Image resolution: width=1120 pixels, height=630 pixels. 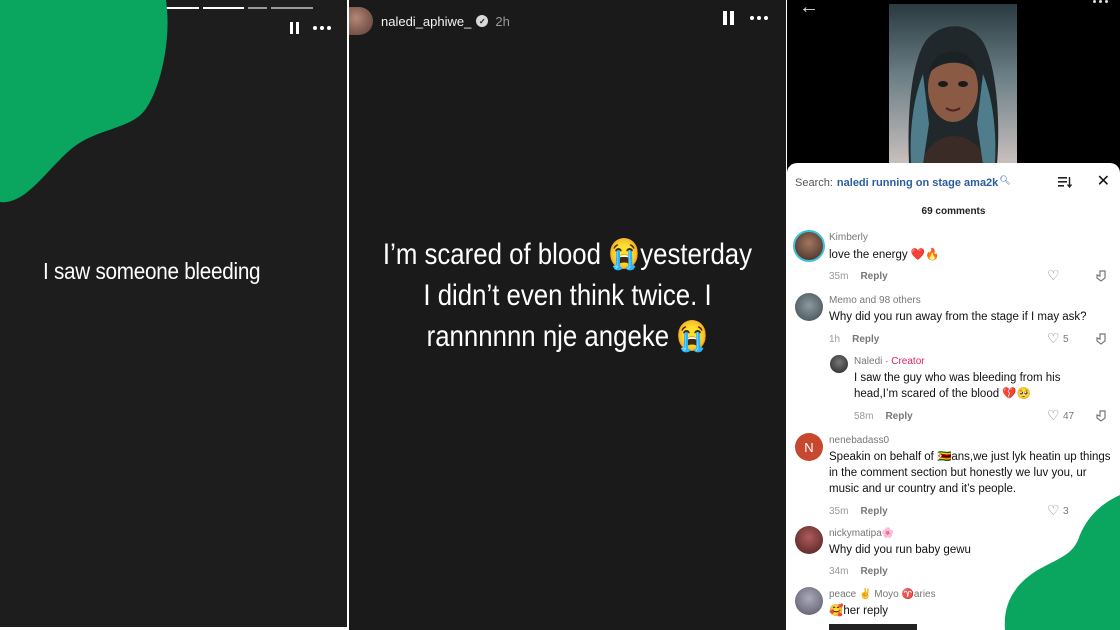 I want to click on story-header: naledi_aphiwe_ ✓ 2h, so click(x=429, y=21).